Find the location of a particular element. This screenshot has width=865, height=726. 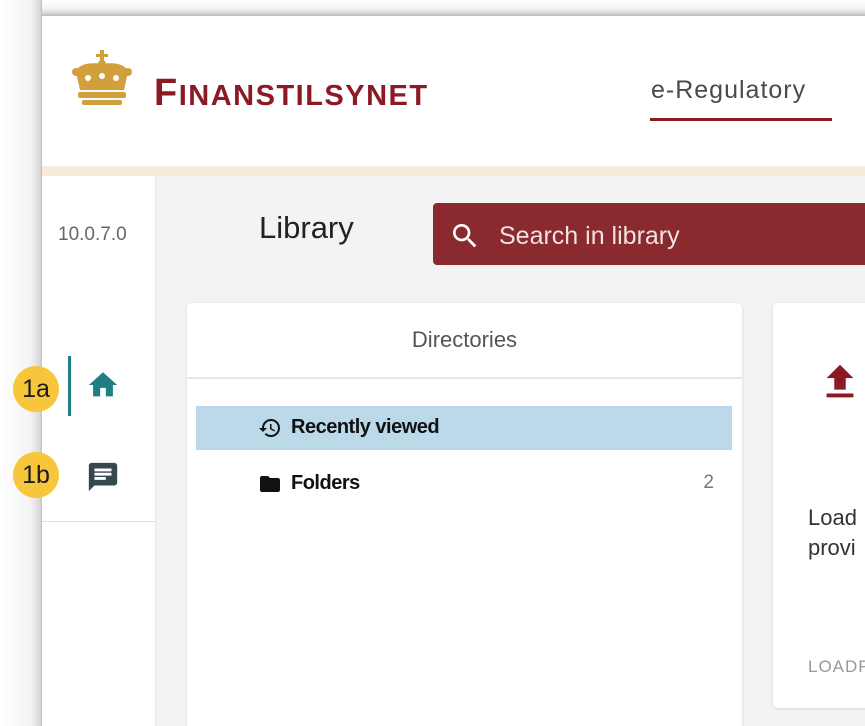

app-version: 10.0.7.0 is located at coordinates (92, 234).